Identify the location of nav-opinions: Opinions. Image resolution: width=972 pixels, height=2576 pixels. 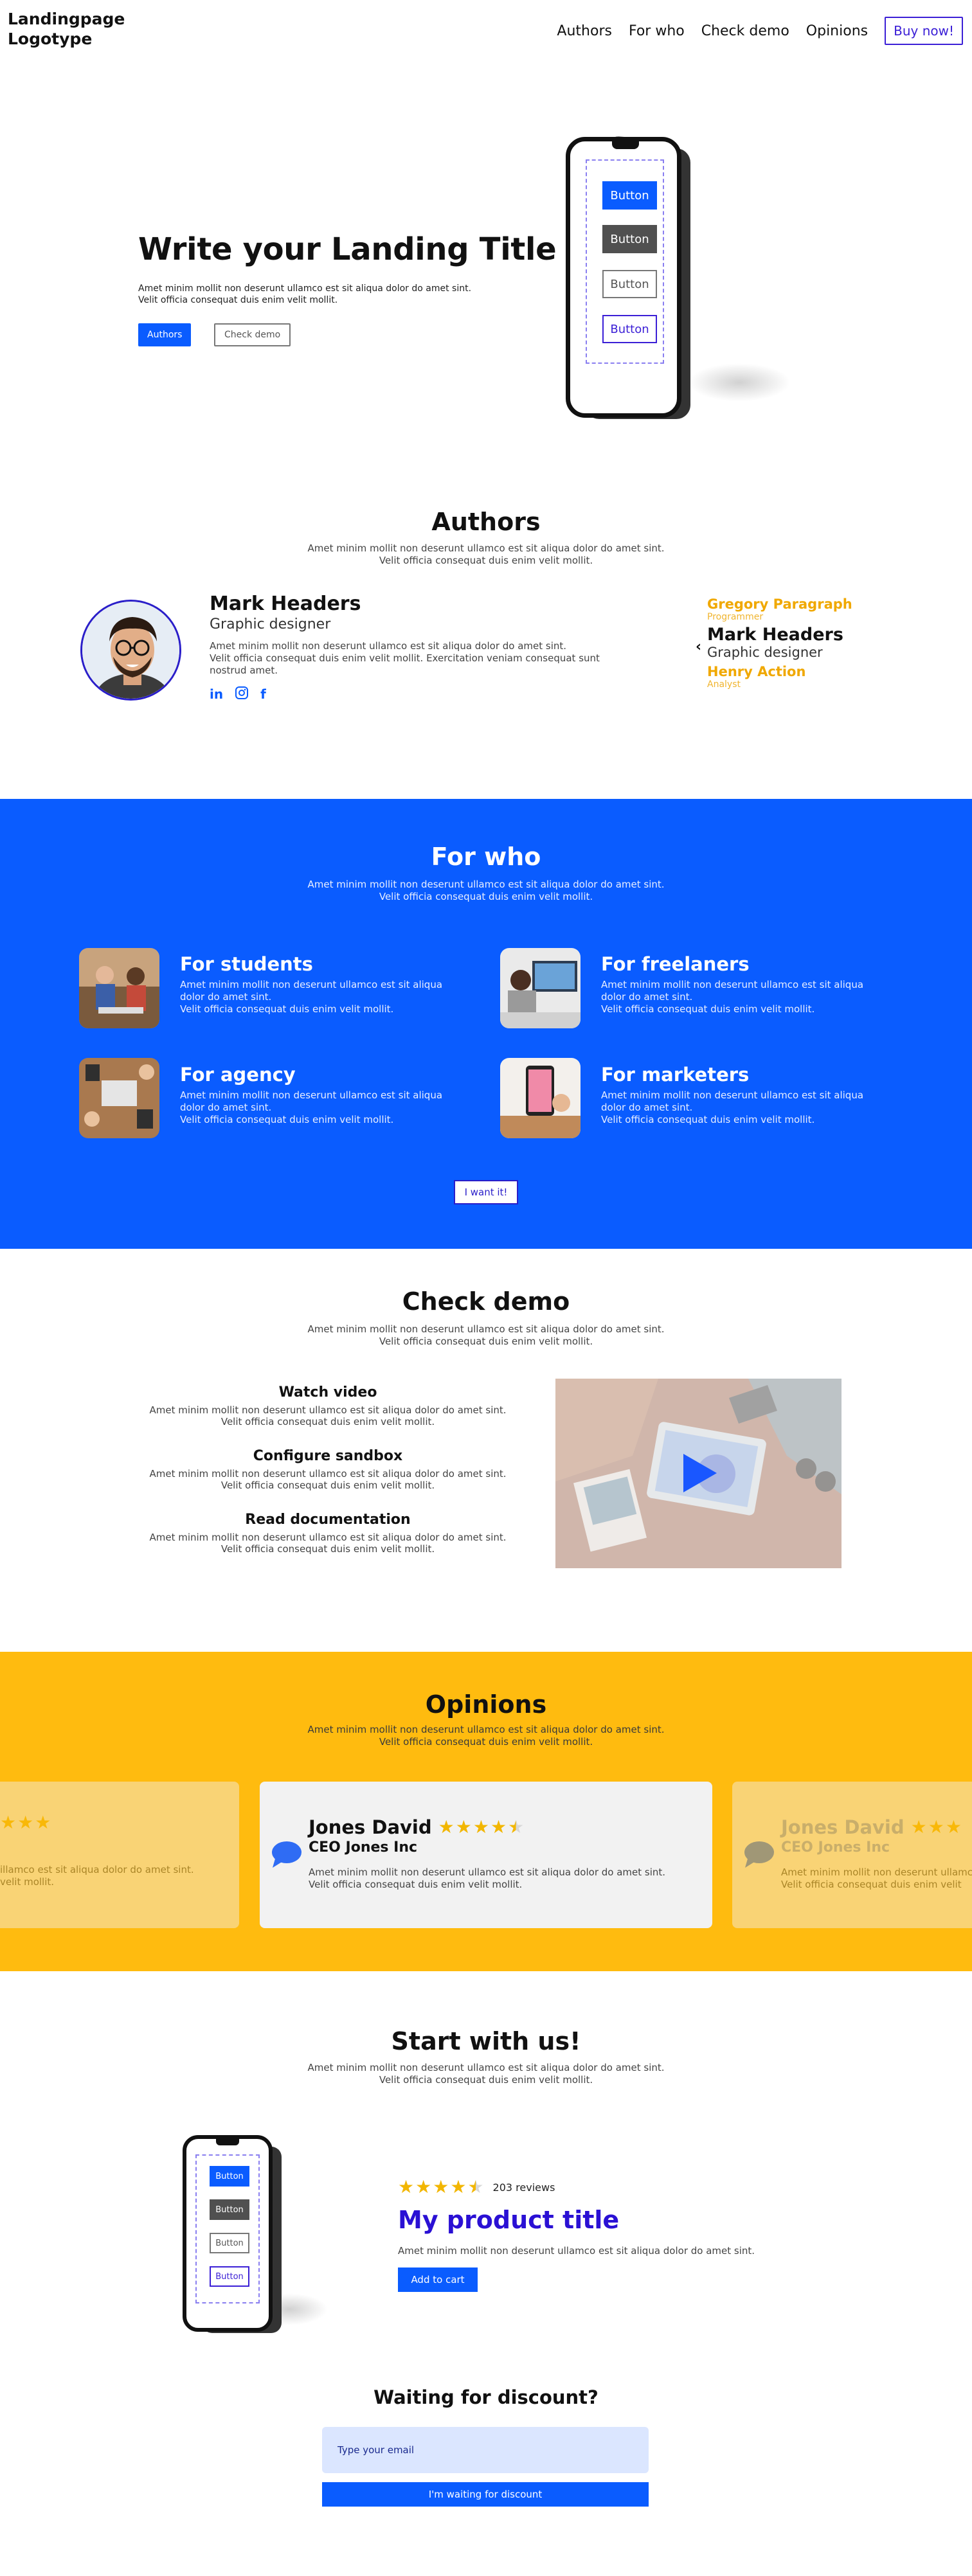
(837, 31).